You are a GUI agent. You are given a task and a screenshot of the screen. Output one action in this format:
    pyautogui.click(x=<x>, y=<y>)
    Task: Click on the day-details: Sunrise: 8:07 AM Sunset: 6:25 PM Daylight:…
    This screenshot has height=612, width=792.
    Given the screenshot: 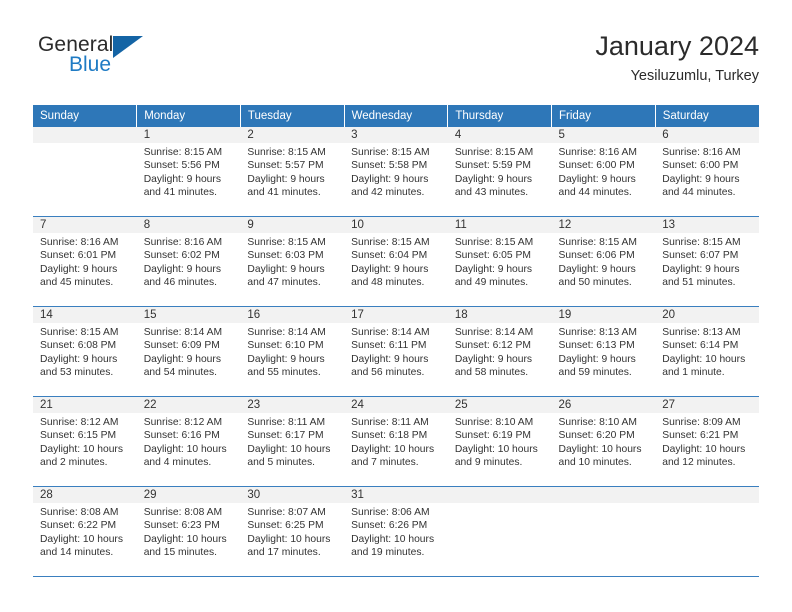 What is the action you would take?
    pyautogui.click(x=292, y=531)
    